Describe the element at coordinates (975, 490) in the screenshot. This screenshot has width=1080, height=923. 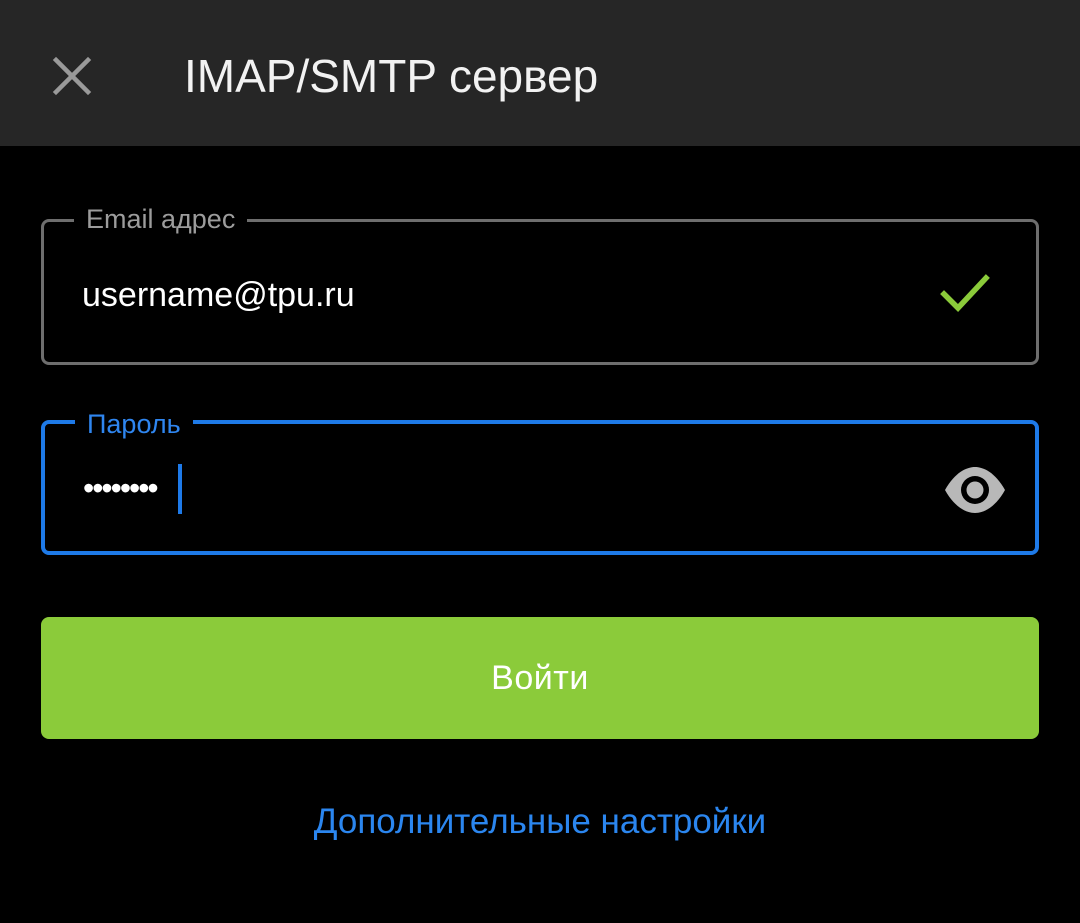
I see `eye-icon` at that location.